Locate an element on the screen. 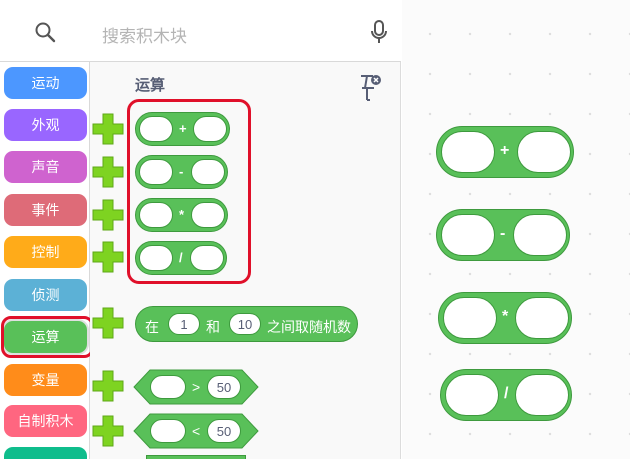 The image size is (630, 459). category-sound: 声音 is located at coordinates (45, 167).